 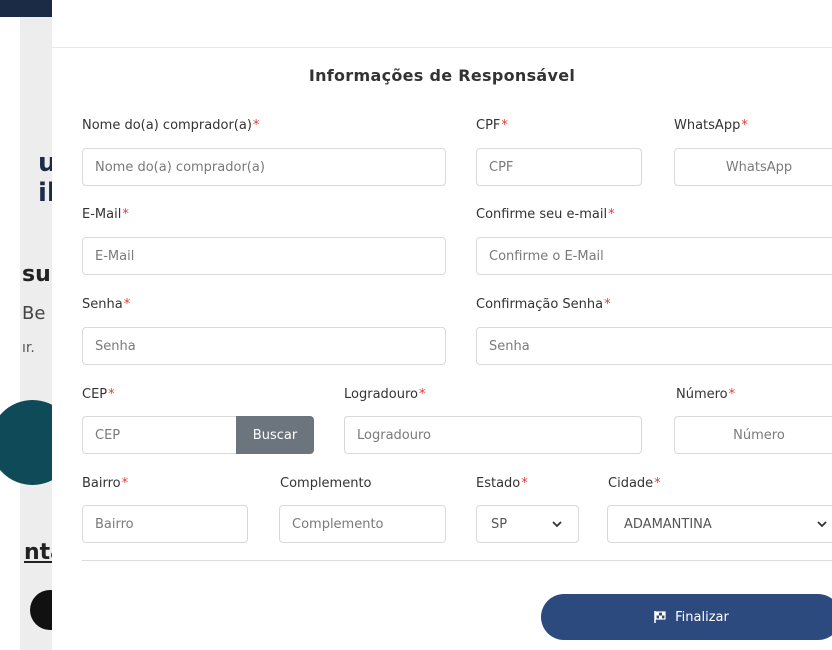 What do you see at coordinates (545, 214) in the screenshot?
I see `confirm-email-label: Confirme seu e-mail*` at bounding box center [545, 214].